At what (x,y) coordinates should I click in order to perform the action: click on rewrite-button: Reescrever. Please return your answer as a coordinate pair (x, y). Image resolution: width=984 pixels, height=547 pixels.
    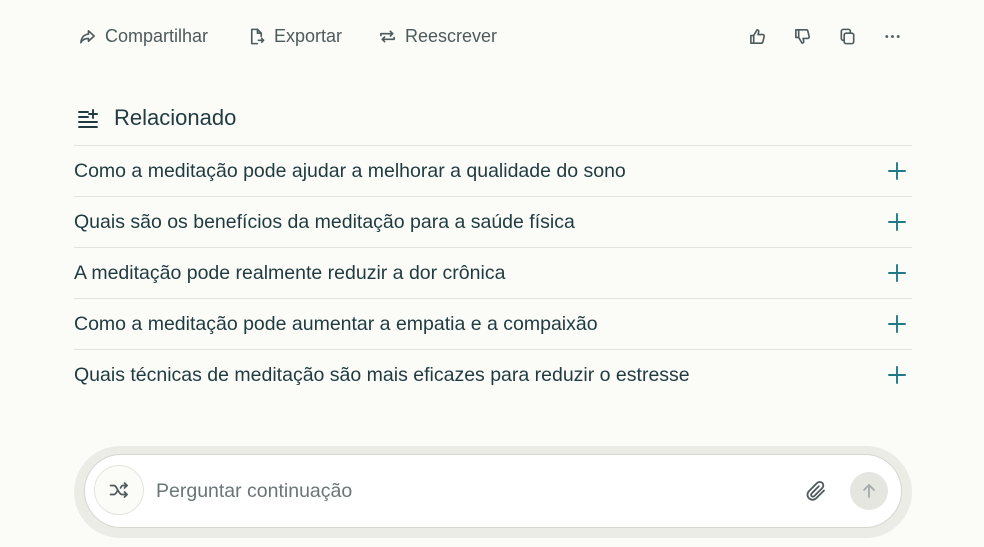
    Looking at the image, I should click on (437, 36).